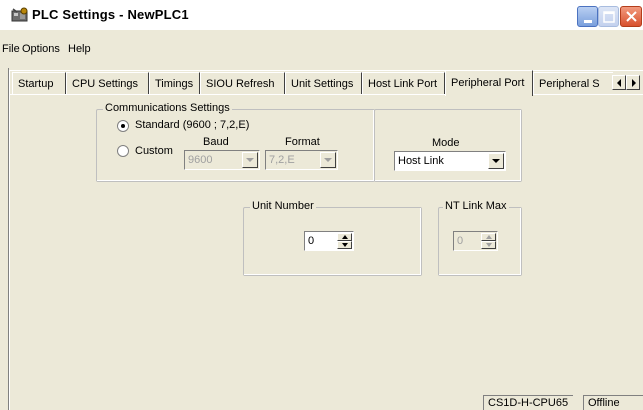 This screenshot has width=643, height=410. What do you see at coordinates (528, 402) in the screenshot?
I see `status-cpu-model: CS1D-H-CPU65` at bounding box center [528, 402].